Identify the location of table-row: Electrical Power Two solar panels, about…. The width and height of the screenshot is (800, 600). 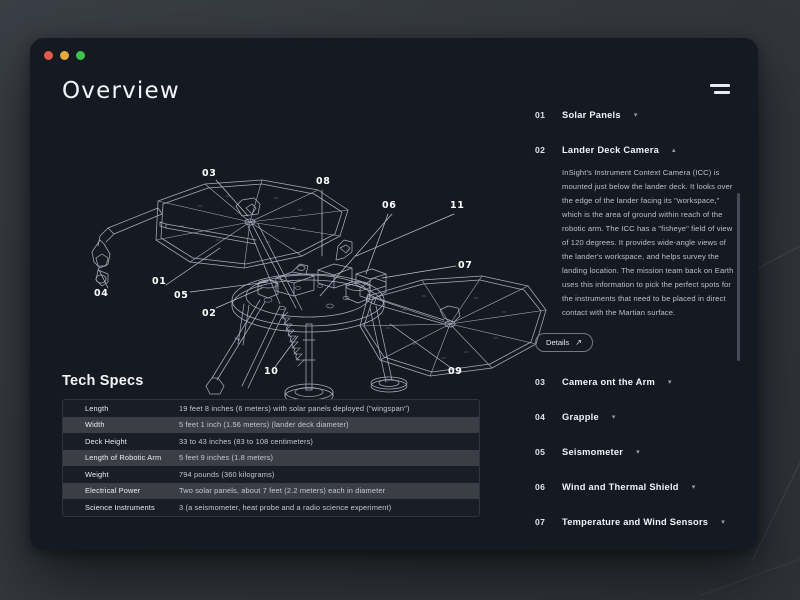
(271, 490).